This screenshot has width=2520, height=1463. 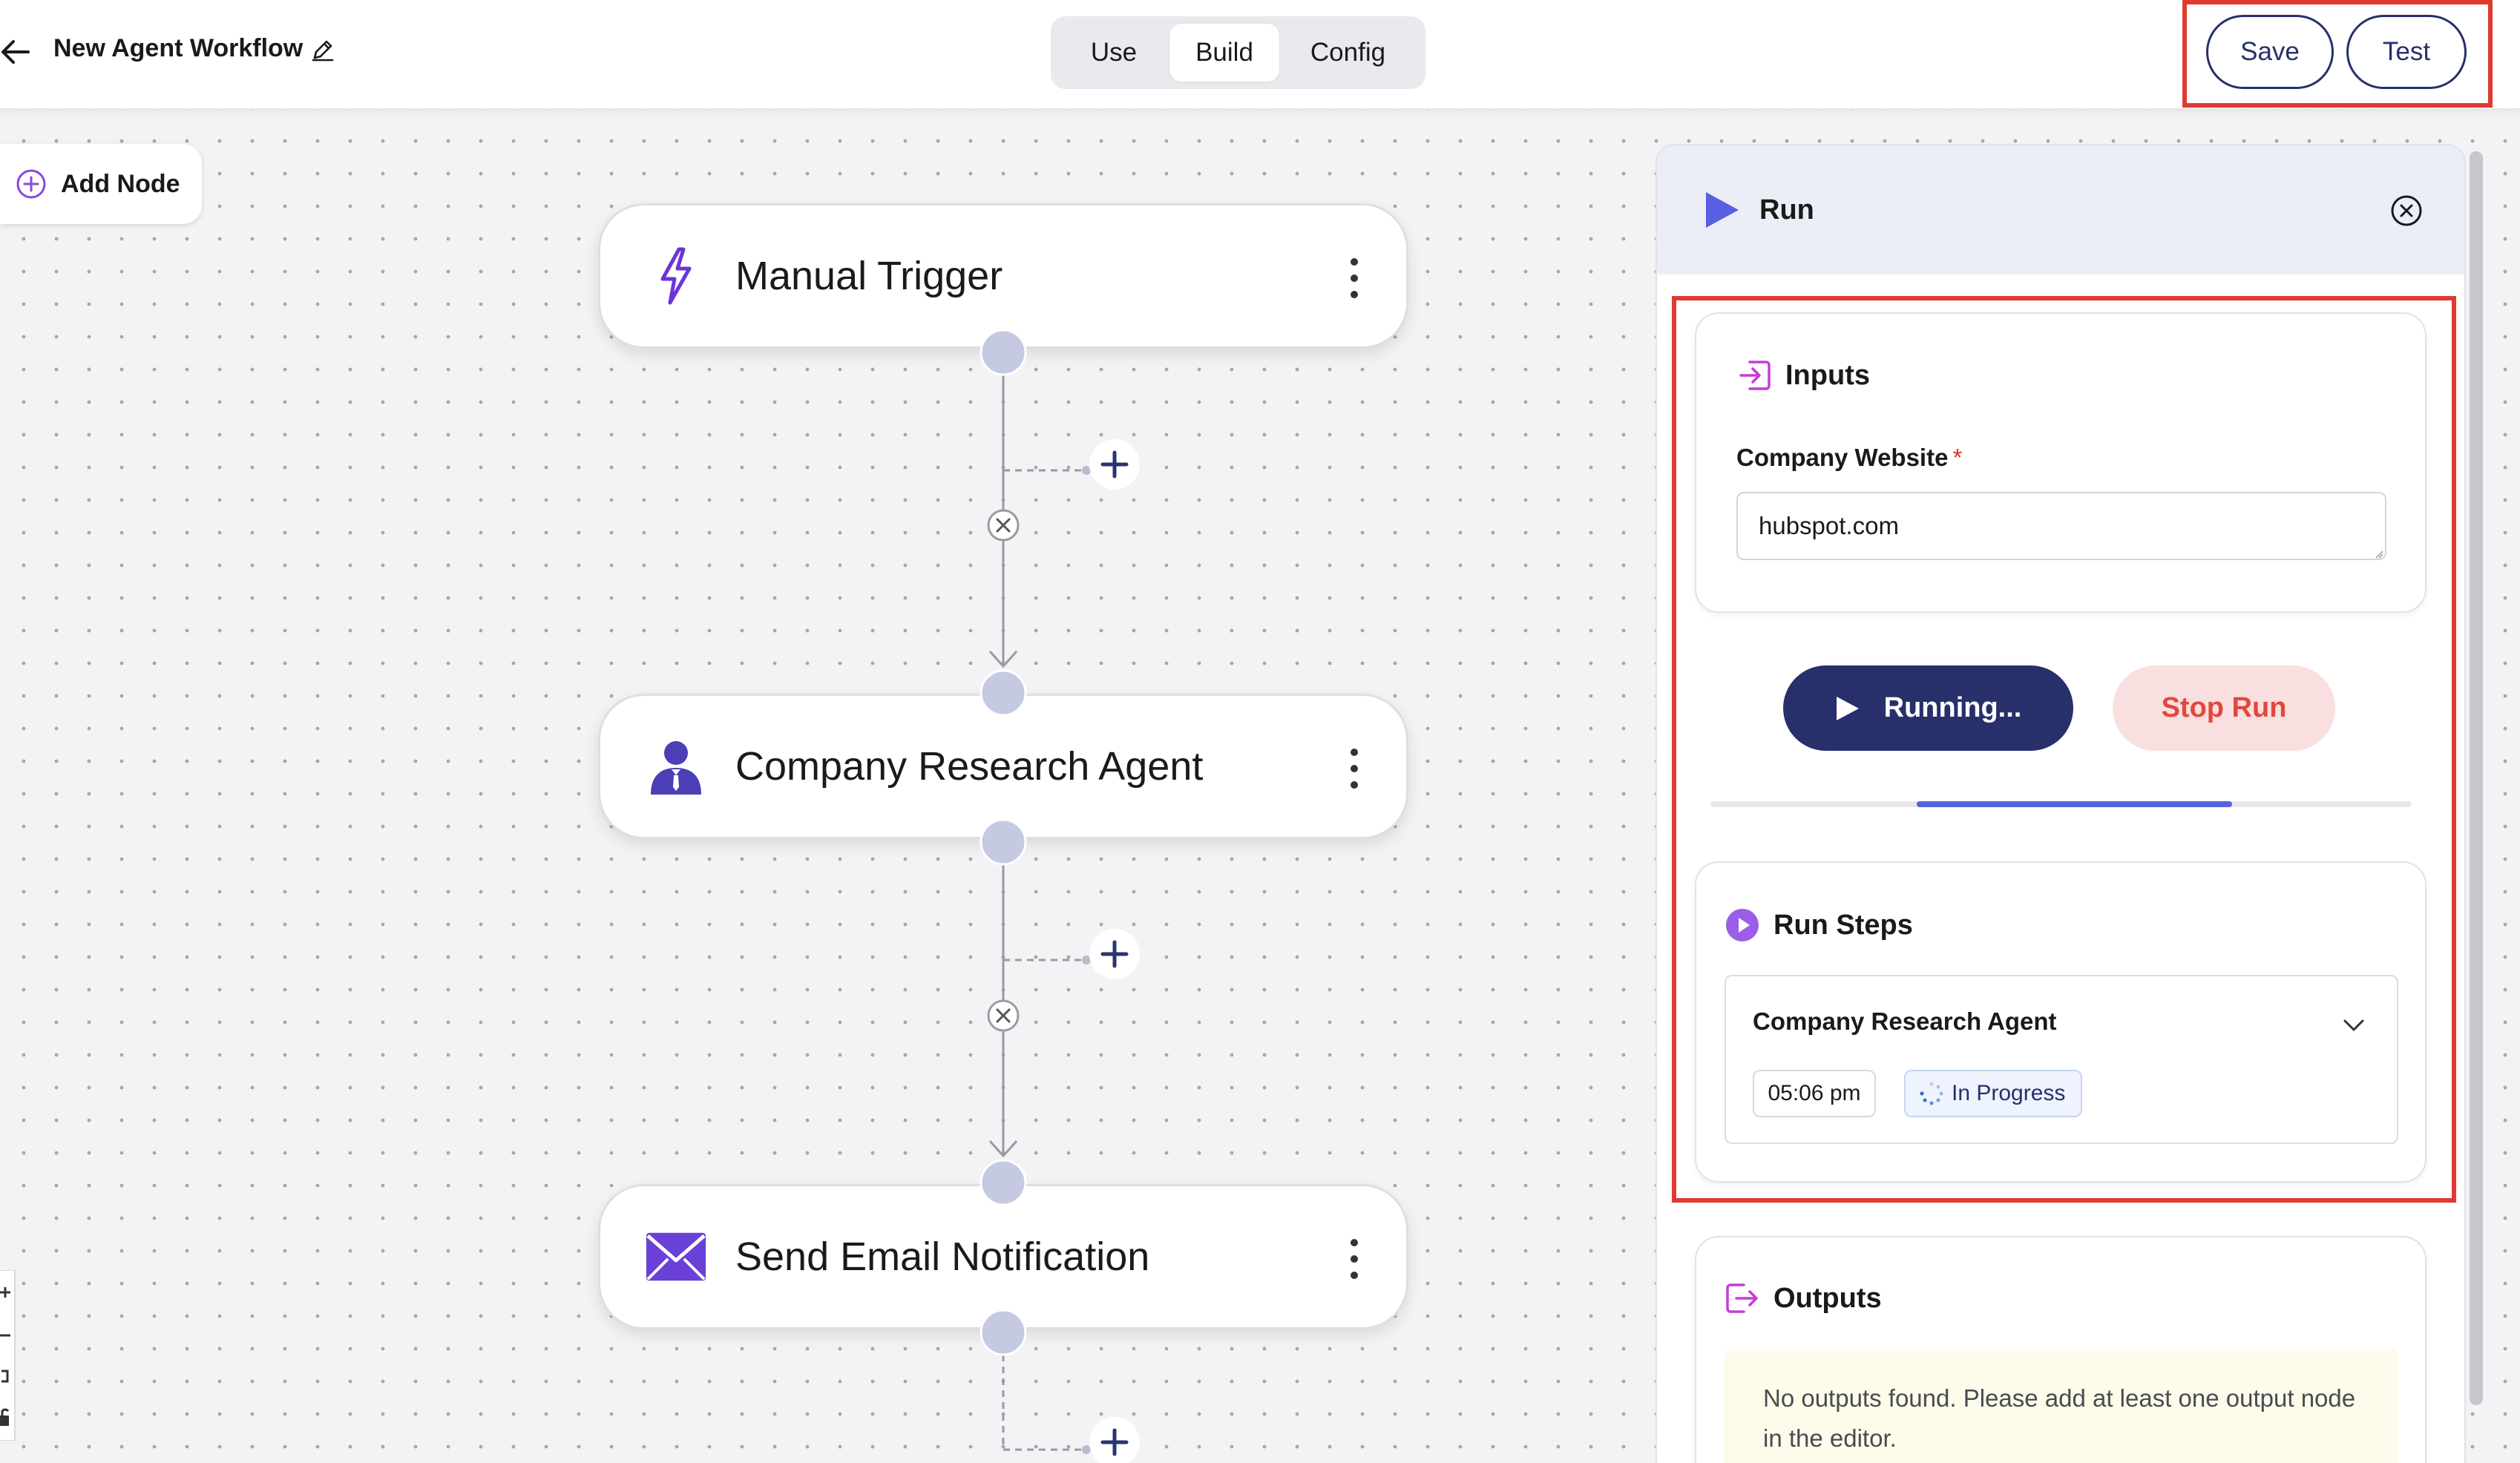 What do you see at coordinates (121, 183) in the screenshot?
I see `add-node-label: Add Node` at bounding box center [121, 183].